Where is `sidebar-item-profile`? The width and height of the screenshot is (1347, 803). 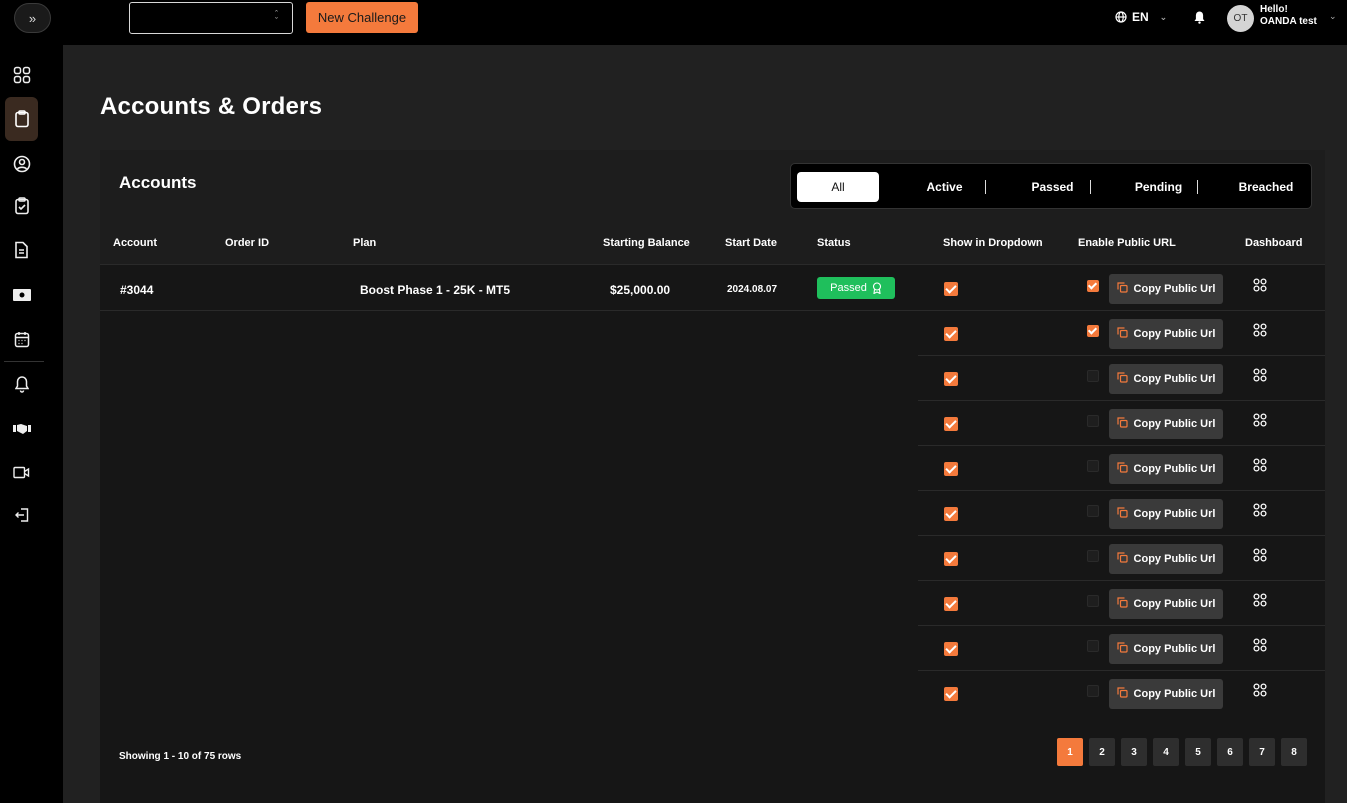 sidebar-item-profile is located at coordinates (21, 164).